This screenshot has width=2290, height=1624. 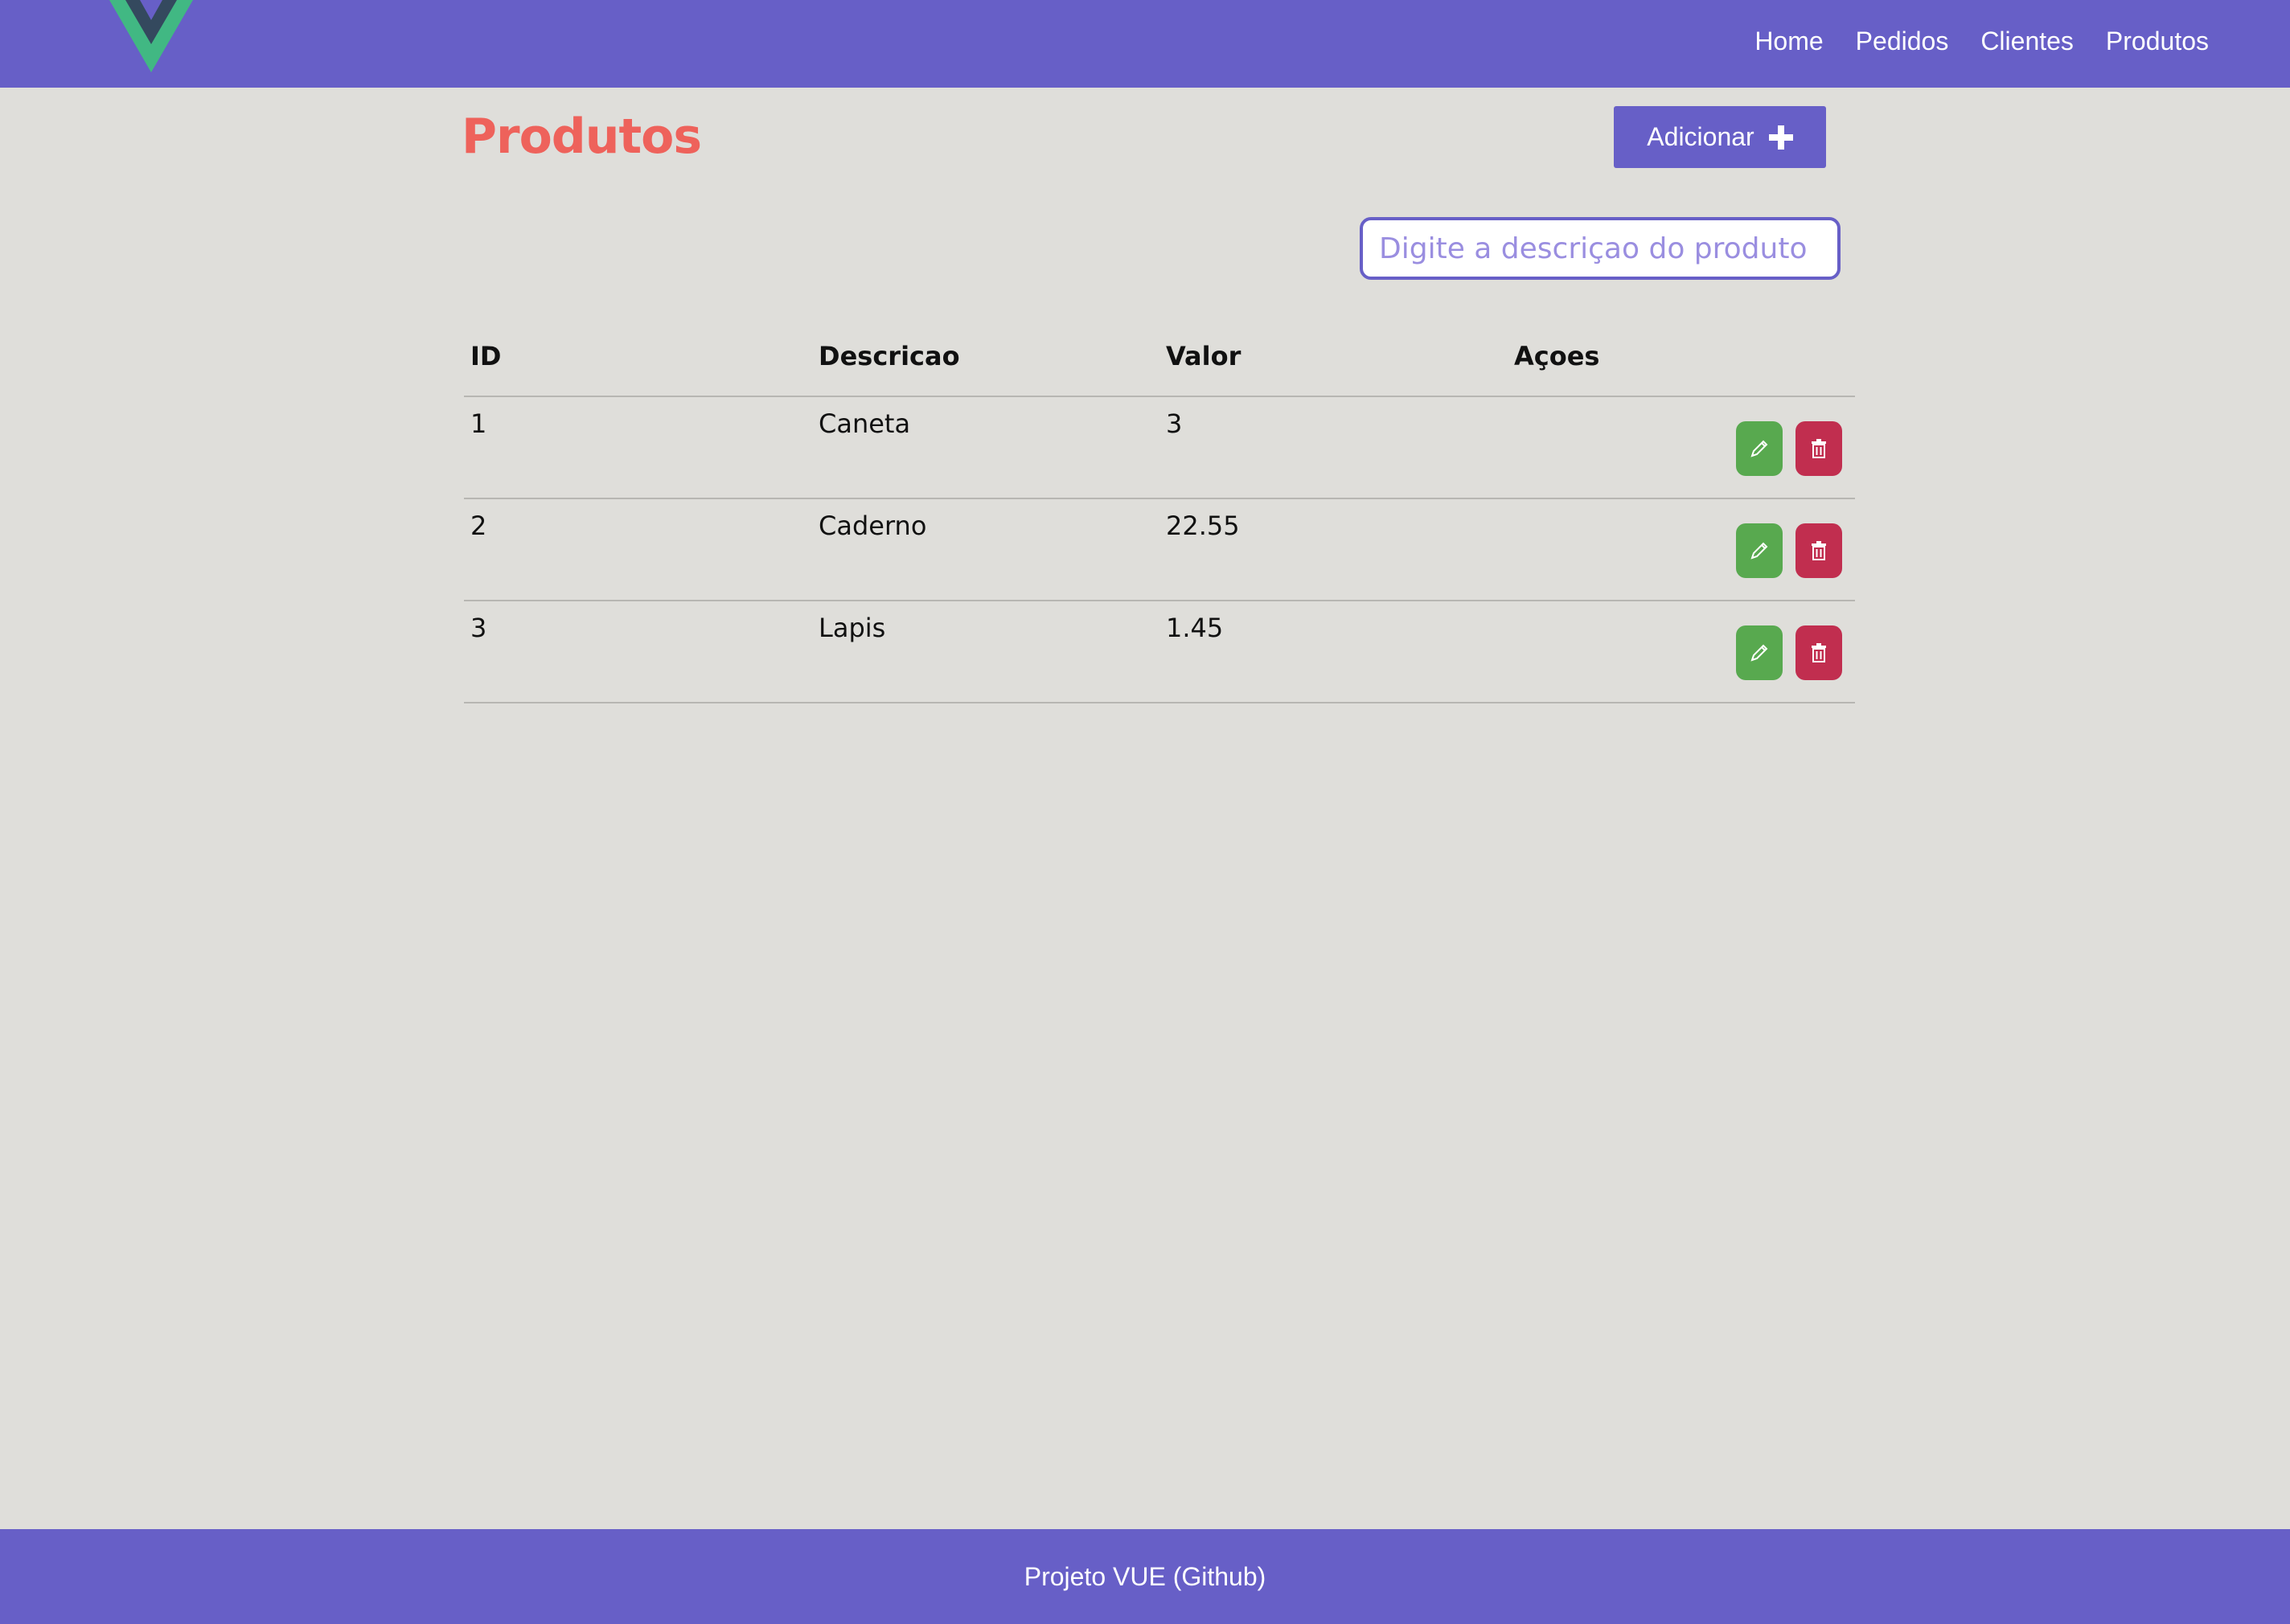 What do you see at coordinates (478, 526) in the screenshot?
I see `cell-id: 2` at bounding box center [478, 526].